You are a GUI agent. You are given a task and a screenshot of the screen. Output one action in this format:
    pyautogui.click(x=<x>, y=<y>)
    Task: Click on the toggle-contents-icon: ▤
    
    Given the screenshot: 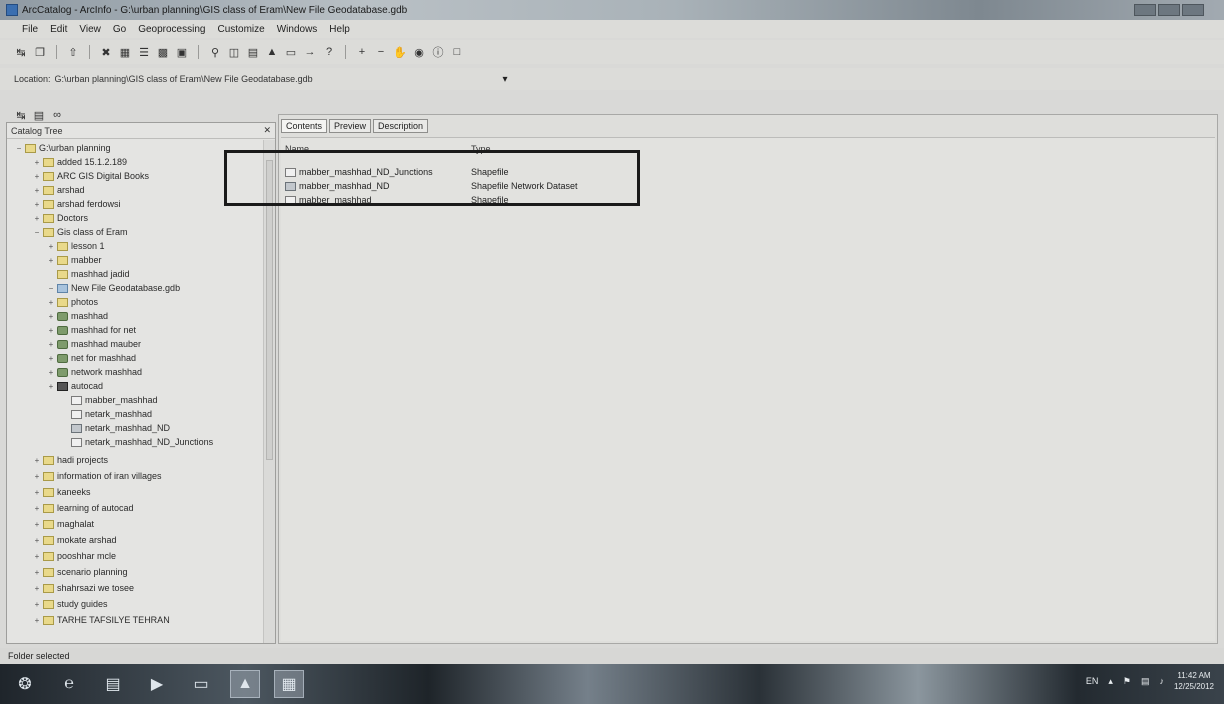 What is the action you would take?
    pyautogui.click(x=39, y=115)
    